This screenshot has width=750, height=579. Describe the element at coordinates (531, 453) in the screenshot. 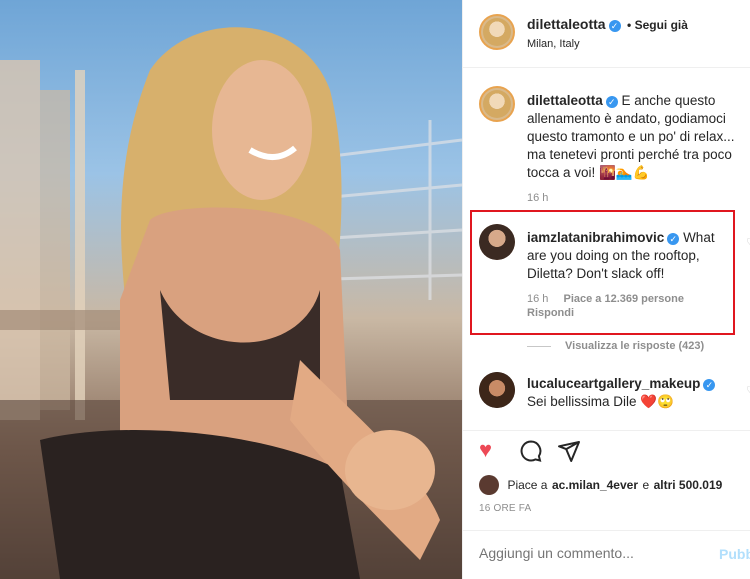

I see `speech-bubble-icon` at that location.